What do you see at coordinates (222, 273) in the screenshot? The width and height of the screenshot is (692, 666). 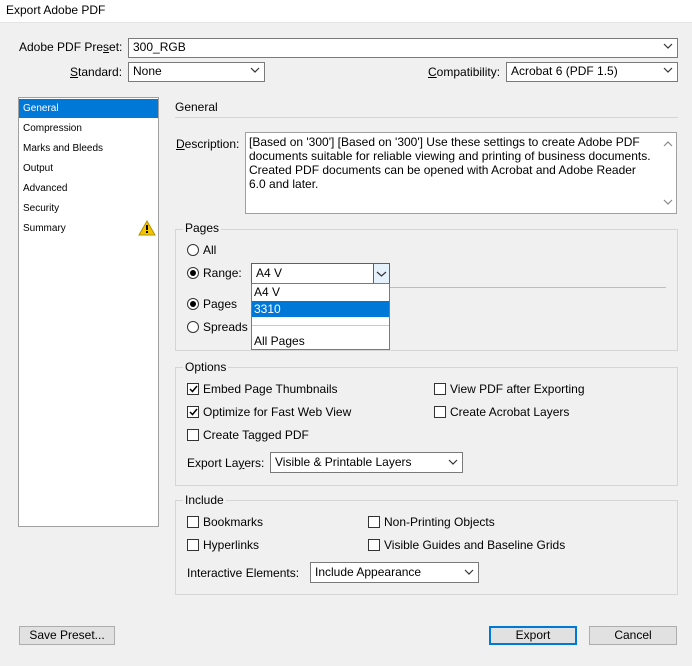 I see `range-label: Range:` at bounding box center [222, 273].